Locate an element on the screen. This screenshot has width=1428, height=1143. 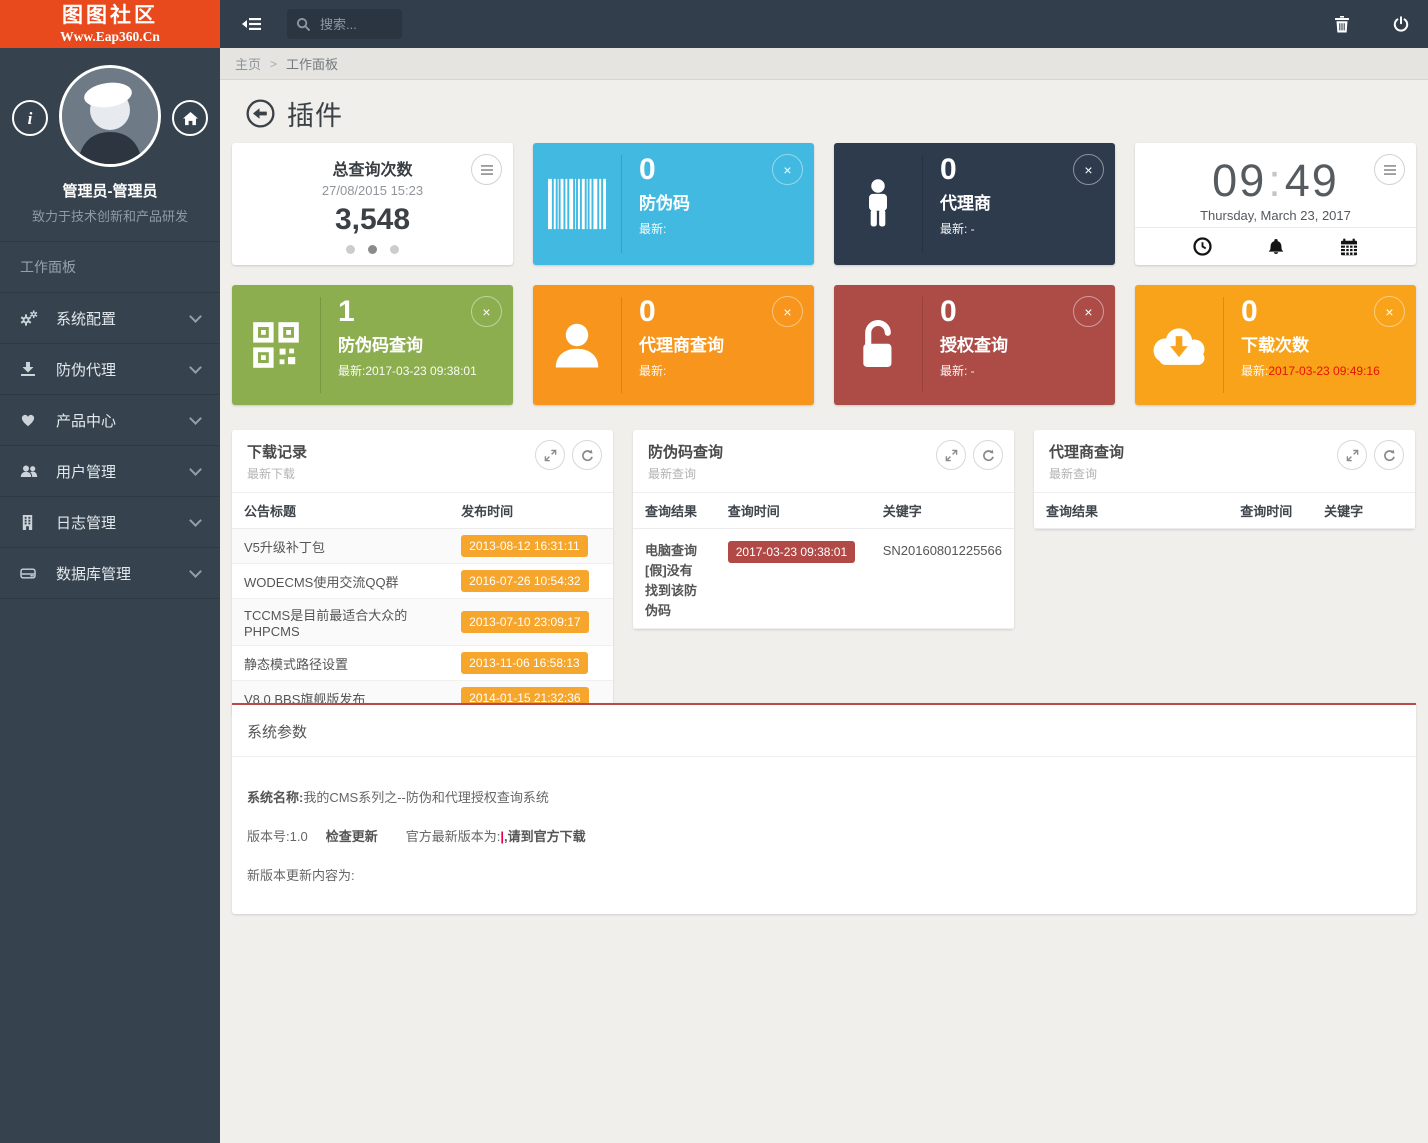
calendar-tab-button is located at coordinates (1349, 247).